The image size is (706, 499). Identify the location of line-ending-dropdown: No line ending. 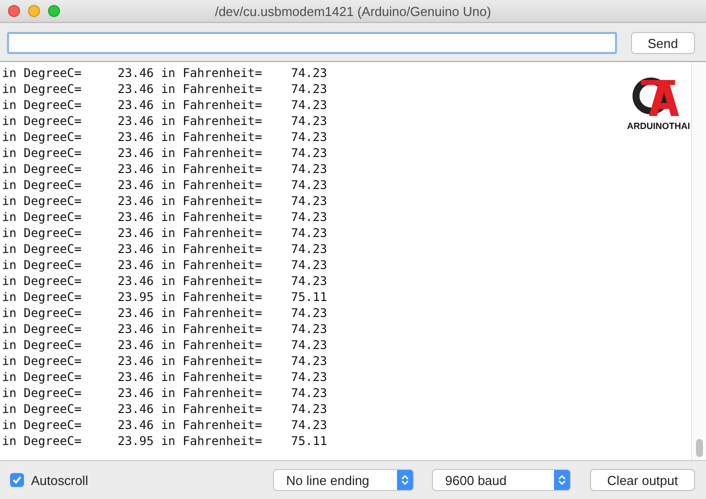
(343, 480).